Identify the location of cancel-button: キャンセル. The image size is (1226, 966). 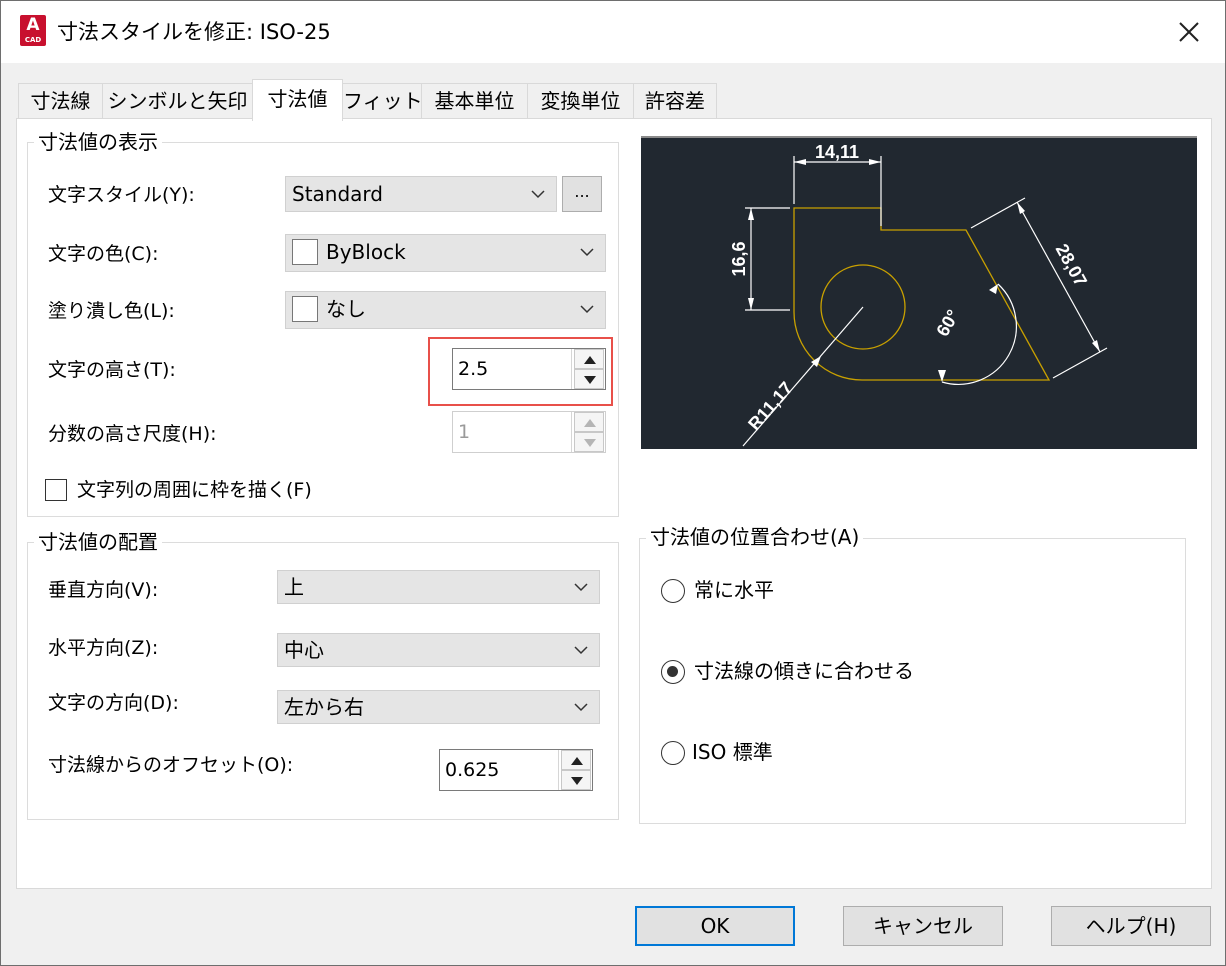
(923, 926).